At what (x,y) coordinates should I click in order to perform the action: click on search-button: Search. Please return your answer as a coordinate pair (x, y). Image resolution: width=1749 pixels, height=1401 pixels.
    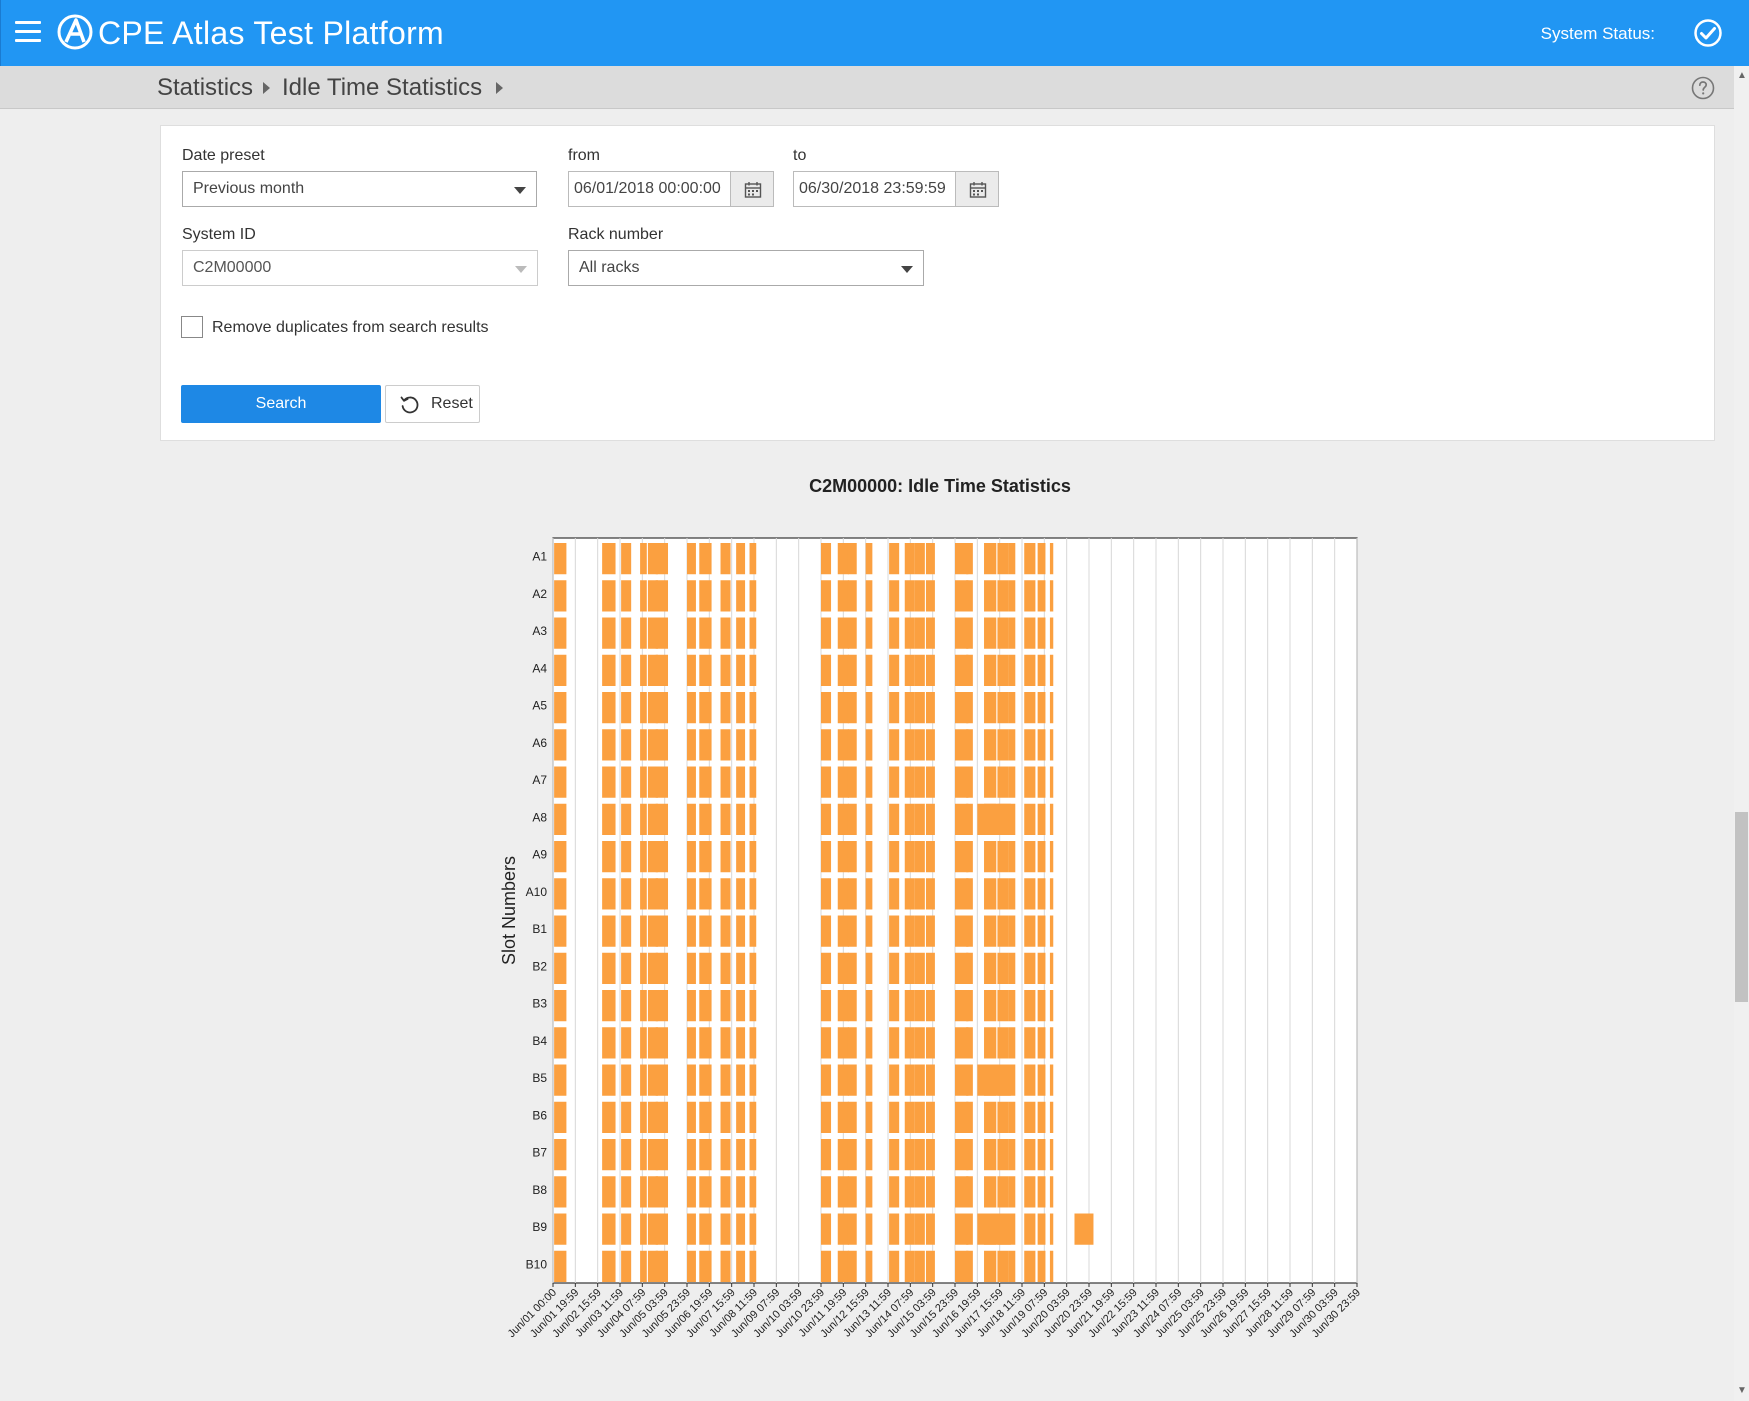
    Looking at the image, I should click on (281, 404).